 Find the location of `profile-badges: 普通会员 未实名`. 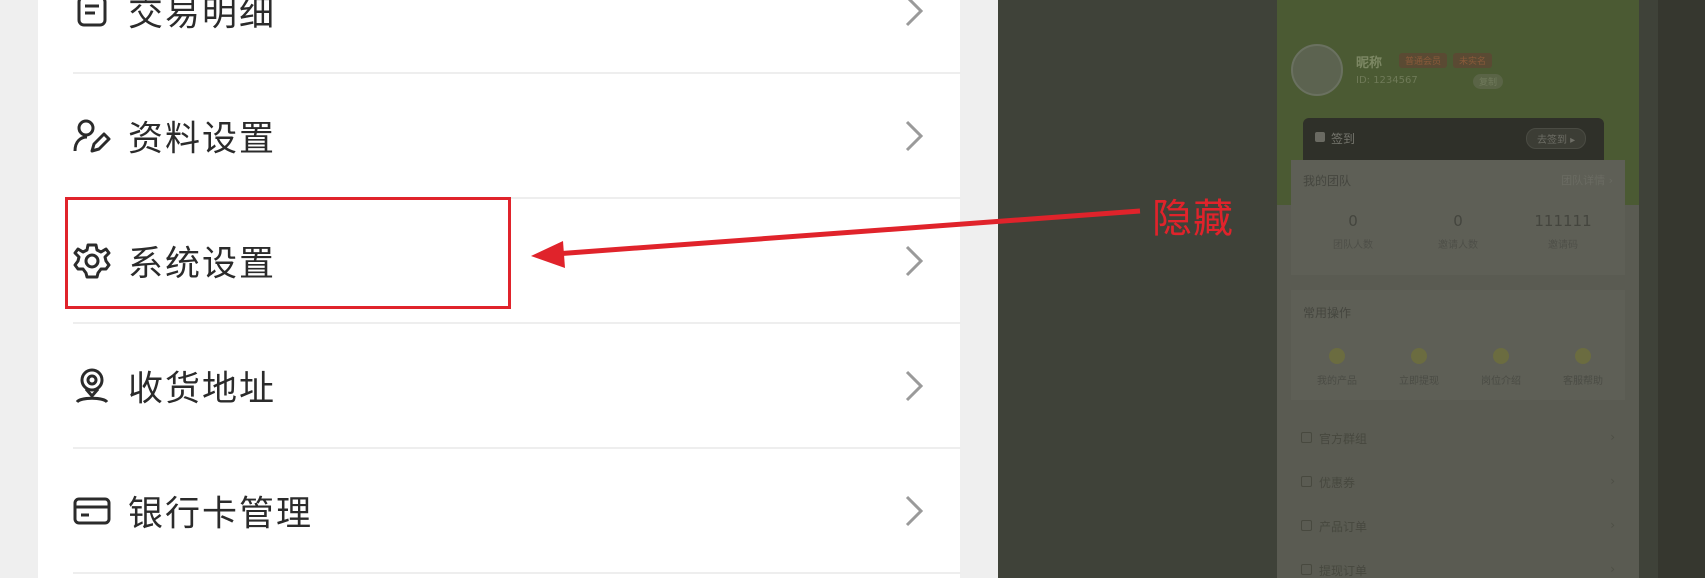

profile-badges: 普通会员 未实名 is located at coordinates (1446, 60).